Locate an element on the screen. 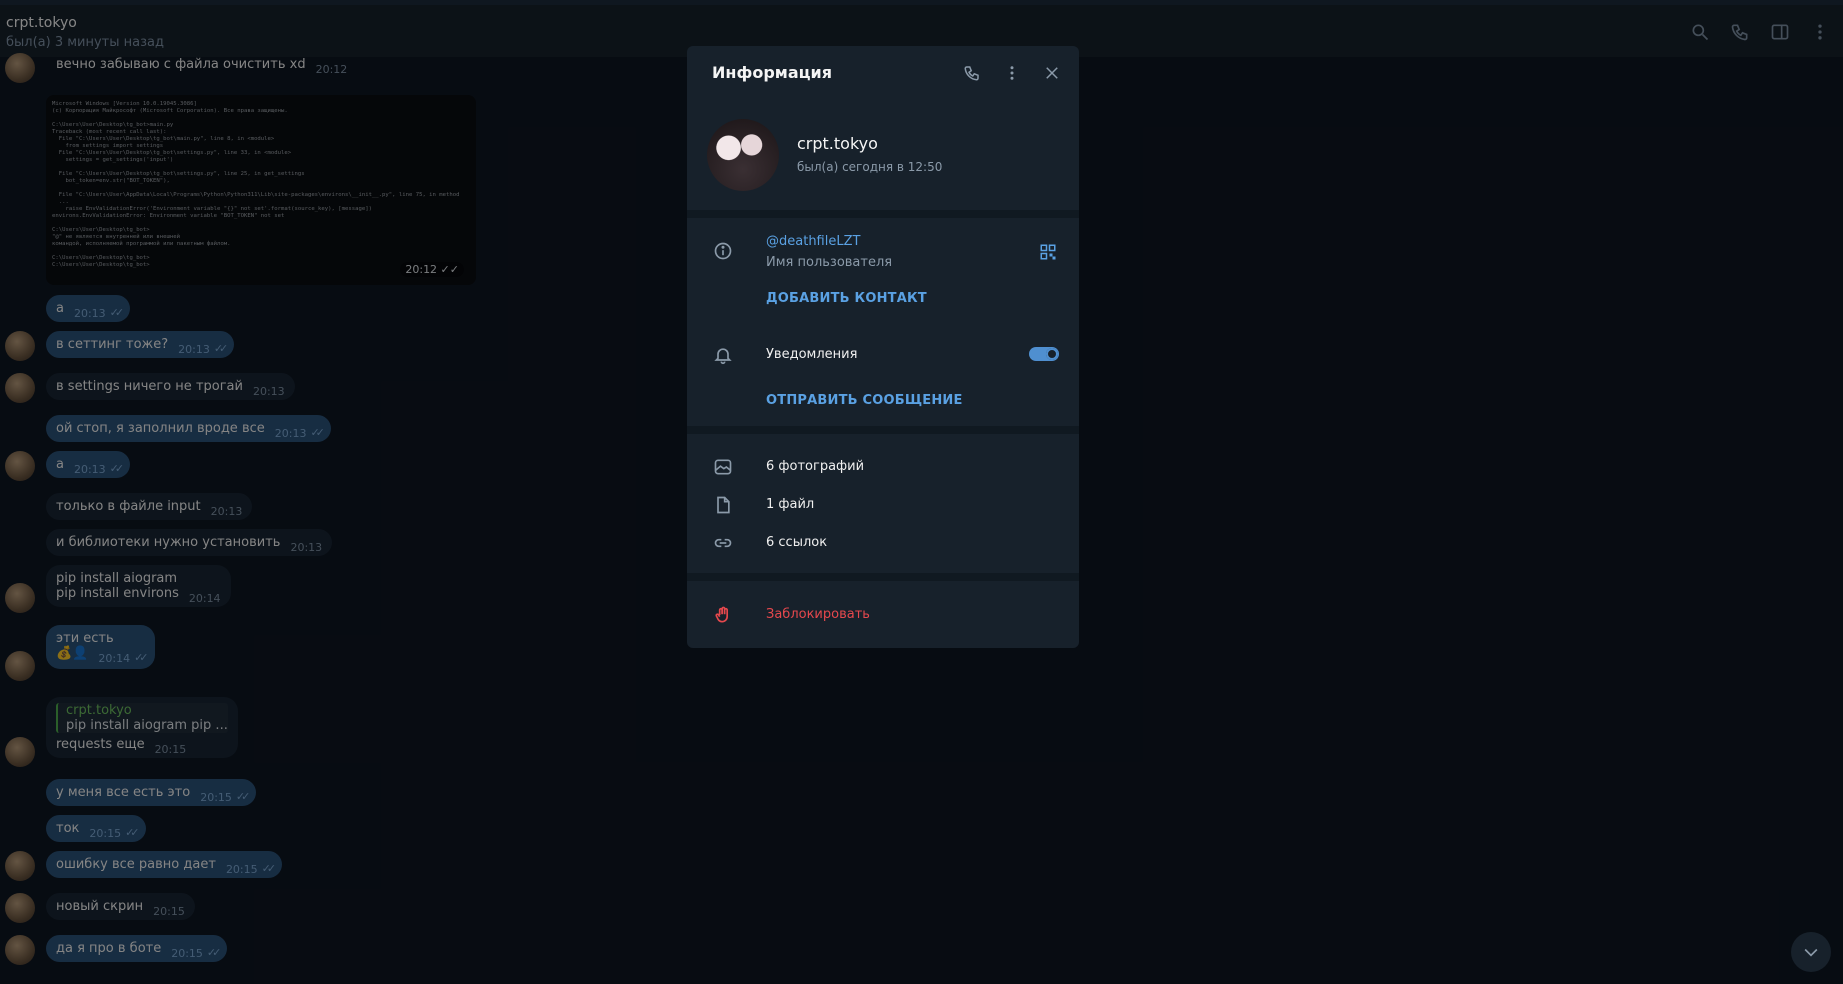 This screenshot has width=1843, height=984. dialog-title: Информация is located at coordinates (772, 72).